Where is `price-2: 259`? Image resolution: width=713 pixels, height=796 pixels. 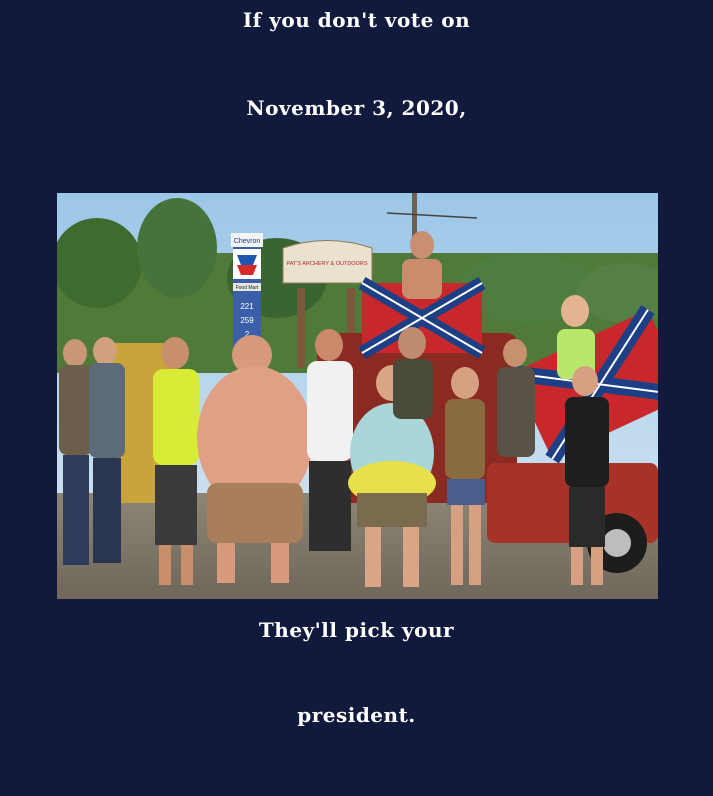 price-2: 259 is located at coordinates (247, 320).